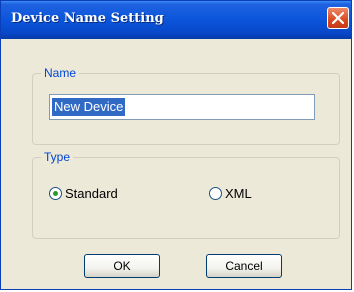  I want to click on radio-unchecked-icon, so click(215, 193).